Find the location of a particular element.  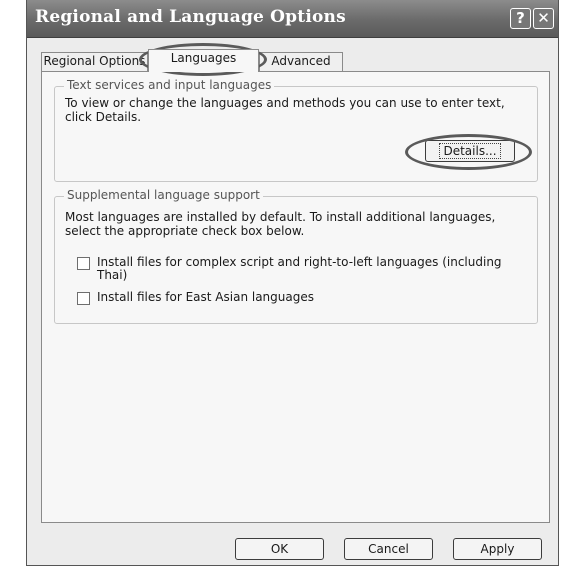

supplemental-legend: Supplemental language support is located at coordinates (163, 195).